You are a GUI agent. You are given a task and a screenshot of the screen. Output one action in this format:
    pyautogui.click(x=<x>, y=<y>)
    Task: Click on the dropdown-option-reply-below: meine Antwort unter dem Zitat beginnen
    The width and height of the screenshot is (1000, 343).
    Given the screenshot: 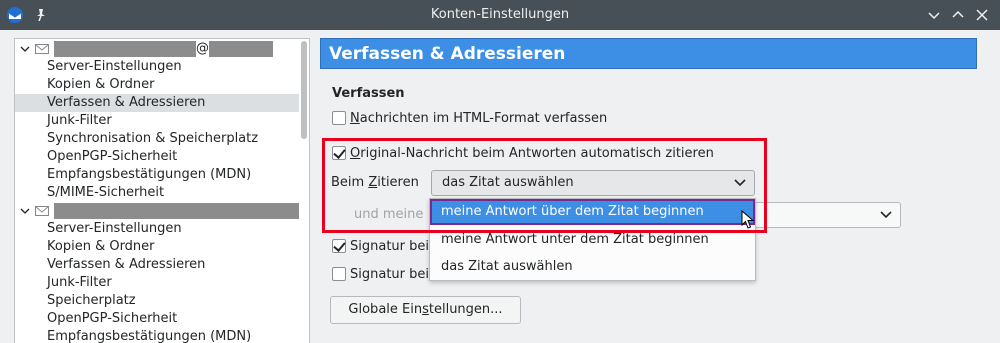 What is the action you would take?
    pyautogui.click(x=592, y=240)
    